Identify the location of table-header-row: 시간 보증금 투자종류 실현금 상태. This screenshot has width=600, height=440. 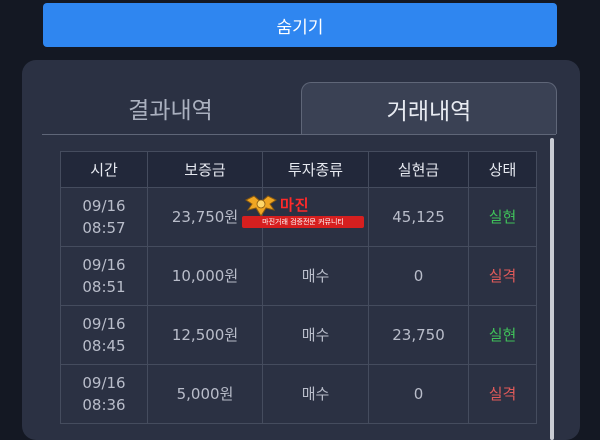
(298, 169).